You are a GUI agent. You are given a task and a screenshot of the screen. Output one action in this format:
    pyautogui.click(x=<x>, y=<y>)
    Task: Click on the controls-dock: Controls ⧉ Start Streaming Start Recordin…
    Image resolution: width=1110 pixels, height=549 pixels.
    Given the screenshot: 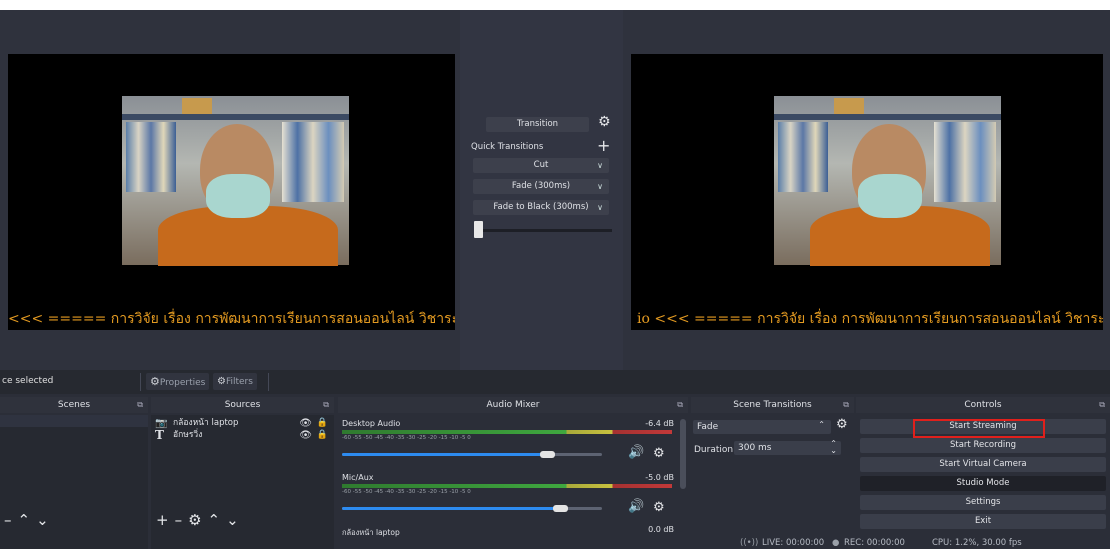 What is the action you would take?
    pyautogui.click(x=983, y=473)
    